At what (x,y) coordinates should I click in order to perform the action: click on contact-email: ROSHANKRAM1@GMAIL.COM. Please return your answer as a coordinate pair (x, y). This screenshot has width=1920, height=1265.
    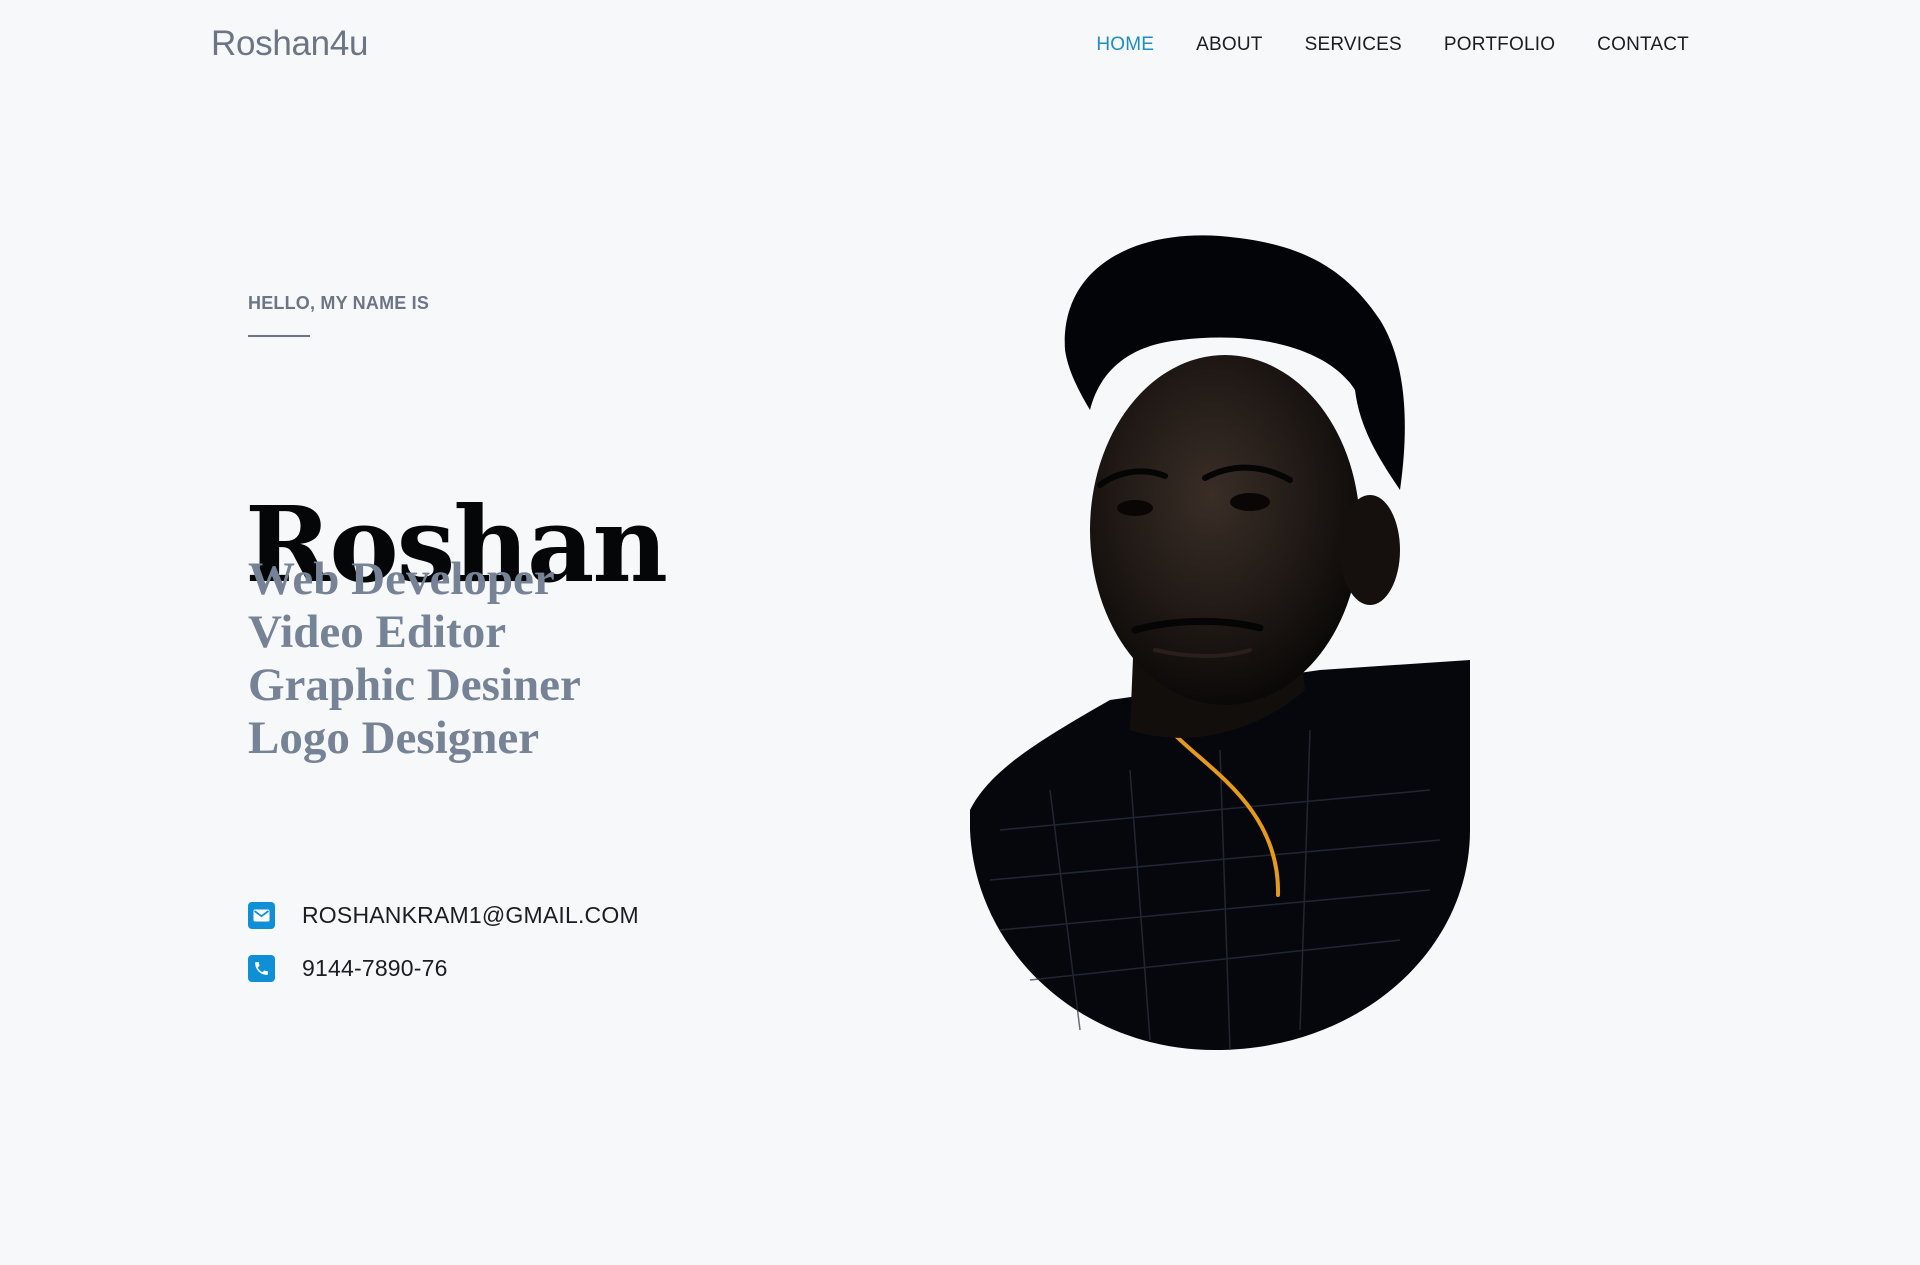
    Looking at the image, I should click on (443, 915).